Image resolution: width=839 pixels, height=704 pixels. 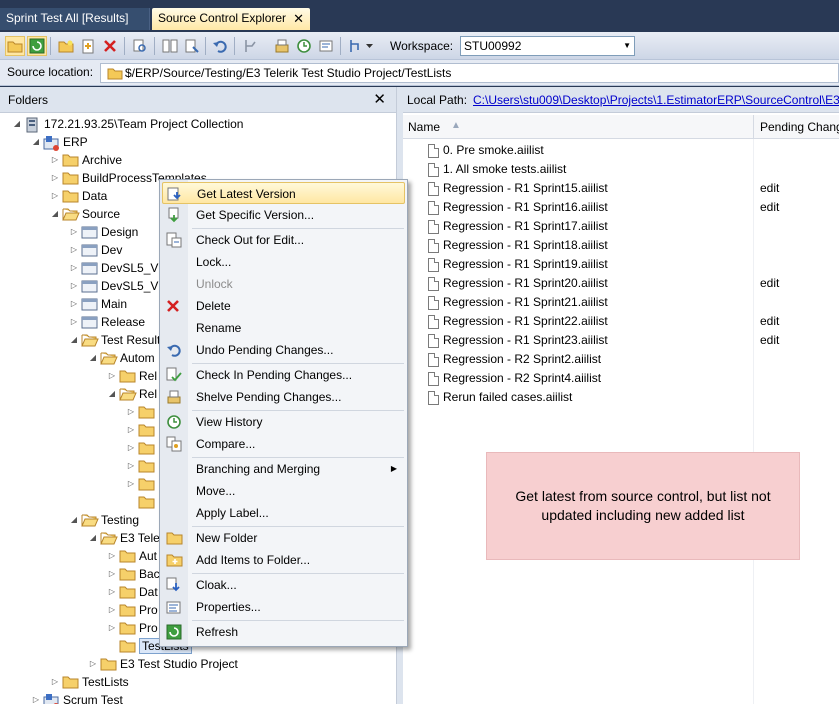 What do you see at coordinates (621, 245) in the screenshot?
I see `file-row: Regression - R1 Sprint18.aiilist` at bounding box center [621, 245].